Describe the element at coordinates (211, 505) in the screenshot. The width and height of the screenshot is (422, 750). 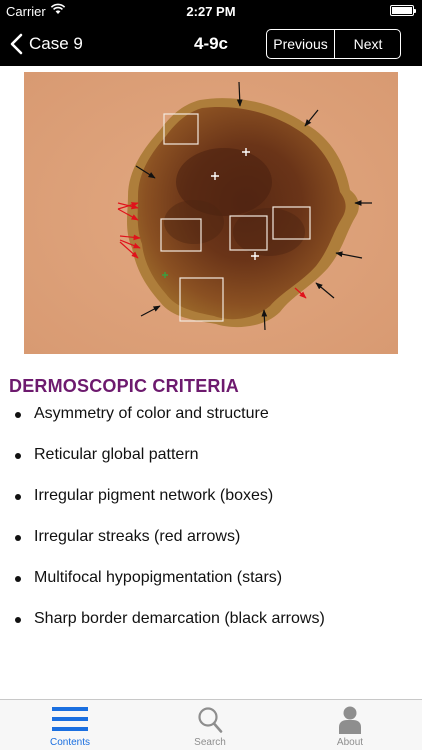
I see `list-item: Irregular pigment network (boxes)` at that location.